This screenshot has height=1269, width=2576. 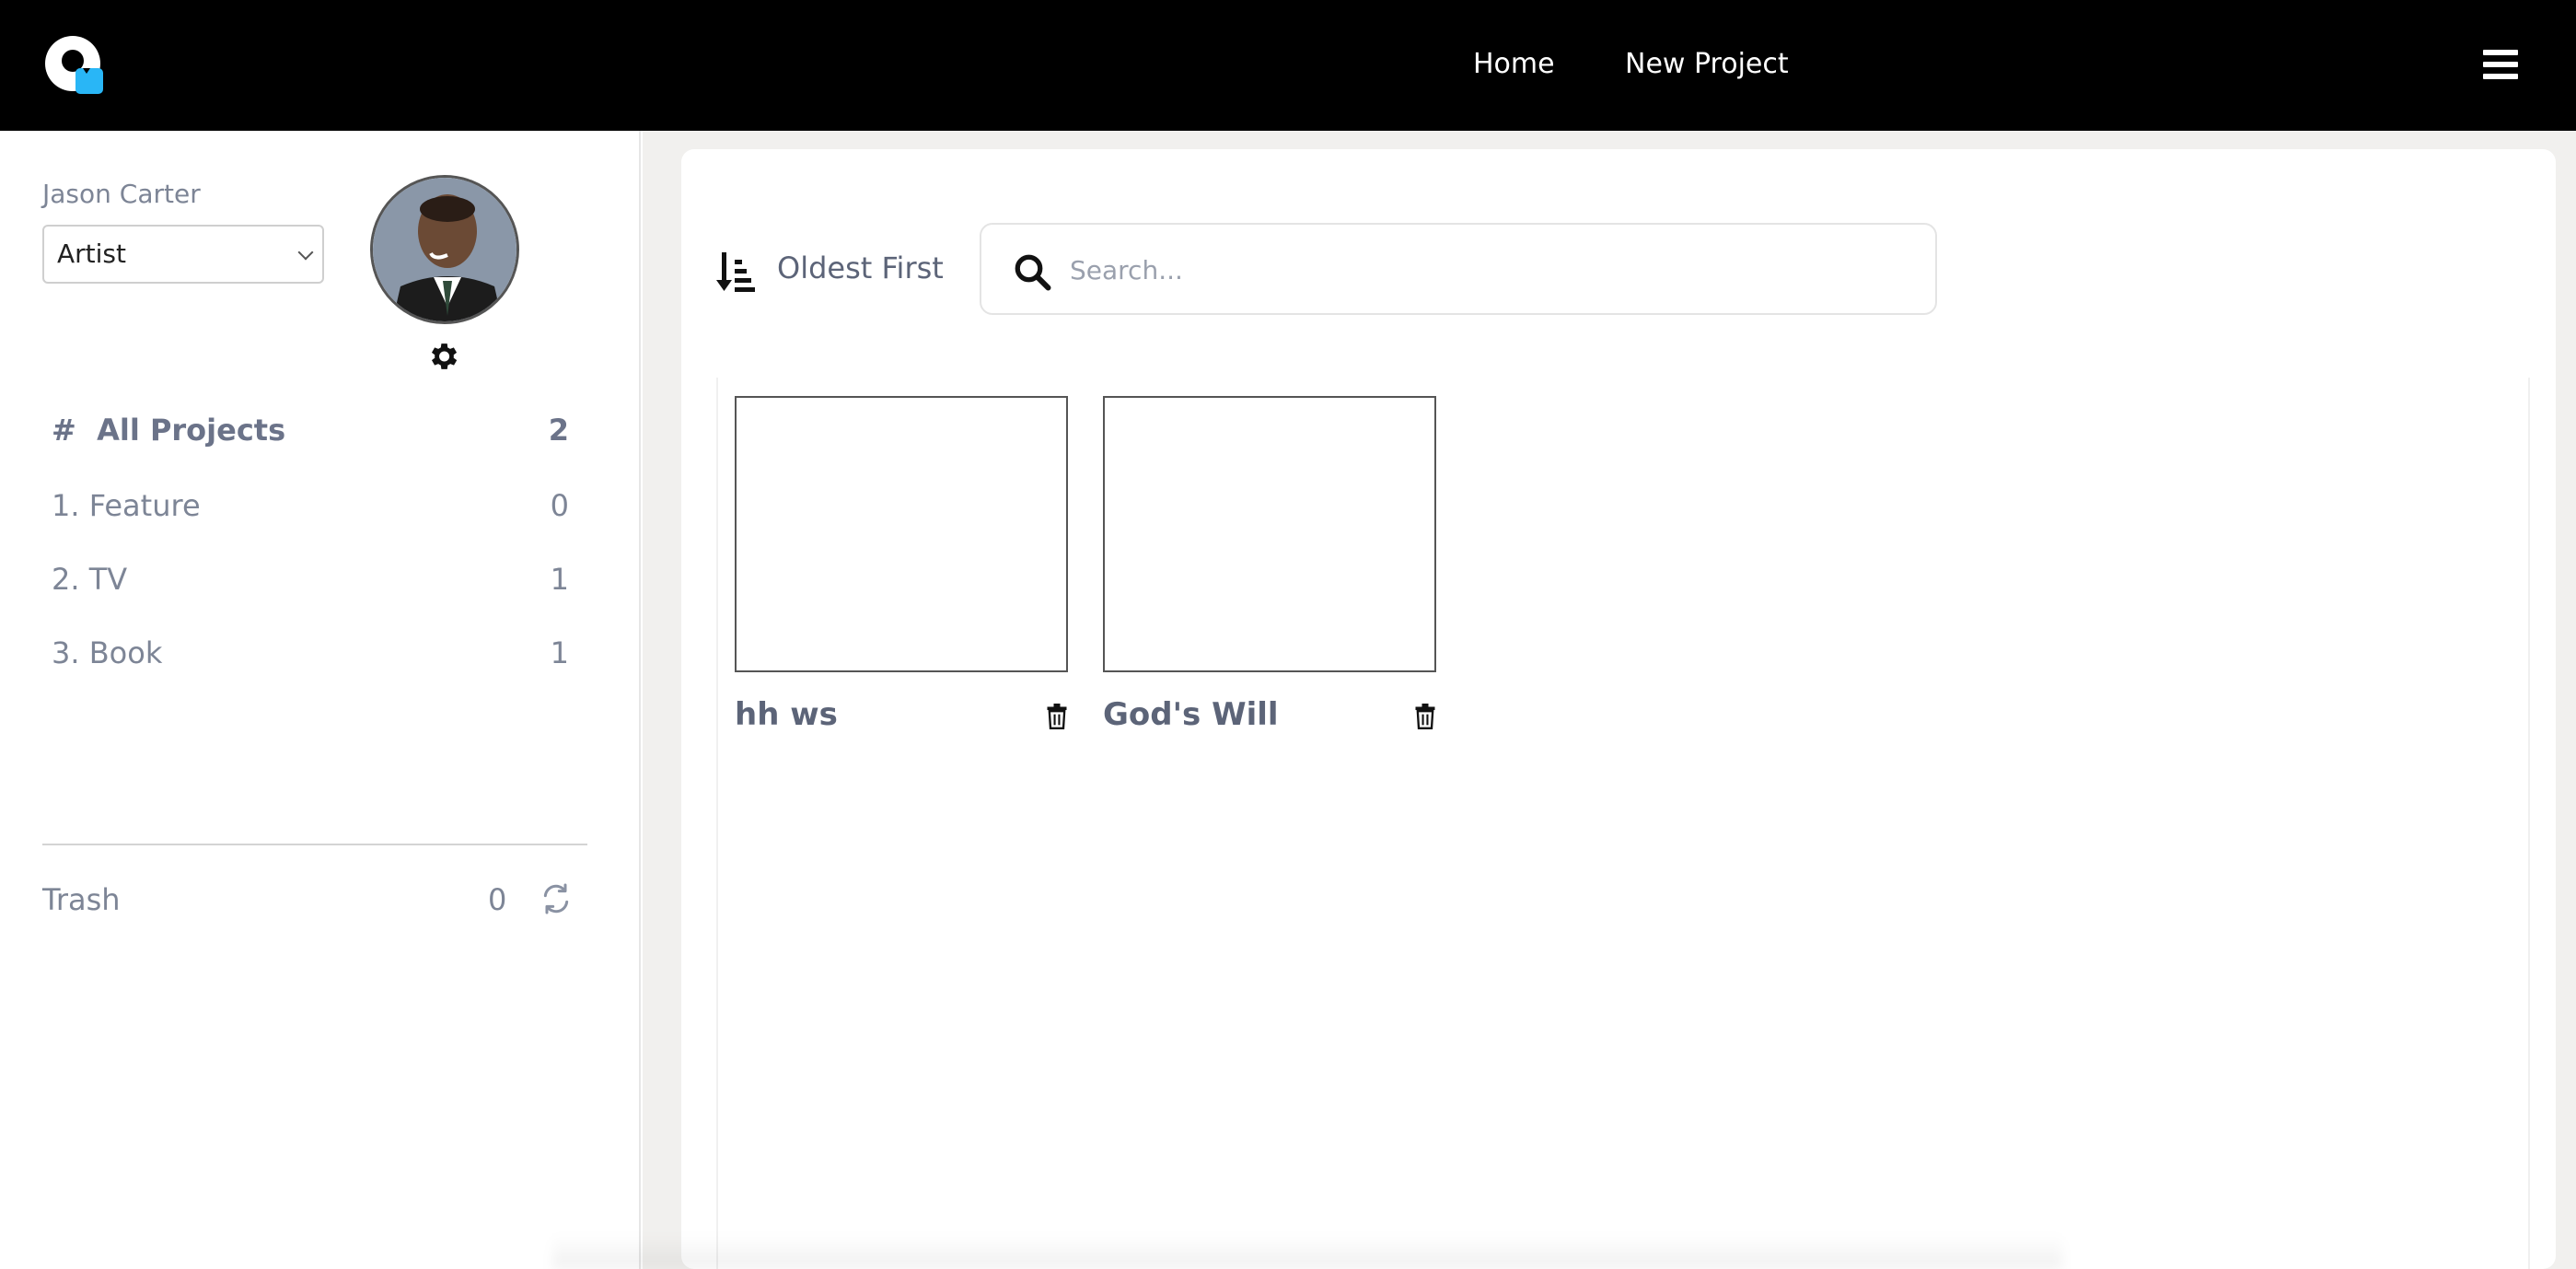 I want to click on sidebar-item-all-projects: # All Projects 2, so click(x=311, y=430).